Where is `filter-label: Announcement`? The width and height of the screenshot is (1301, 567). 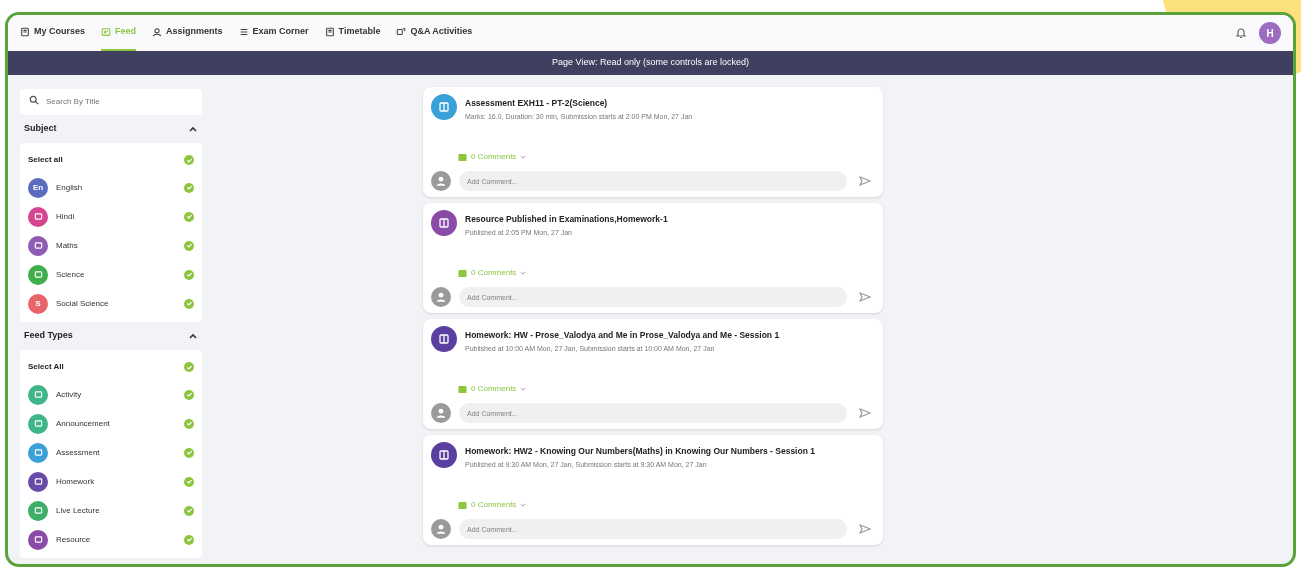 filter-label: Announcement is located at coordinates (83, 423).